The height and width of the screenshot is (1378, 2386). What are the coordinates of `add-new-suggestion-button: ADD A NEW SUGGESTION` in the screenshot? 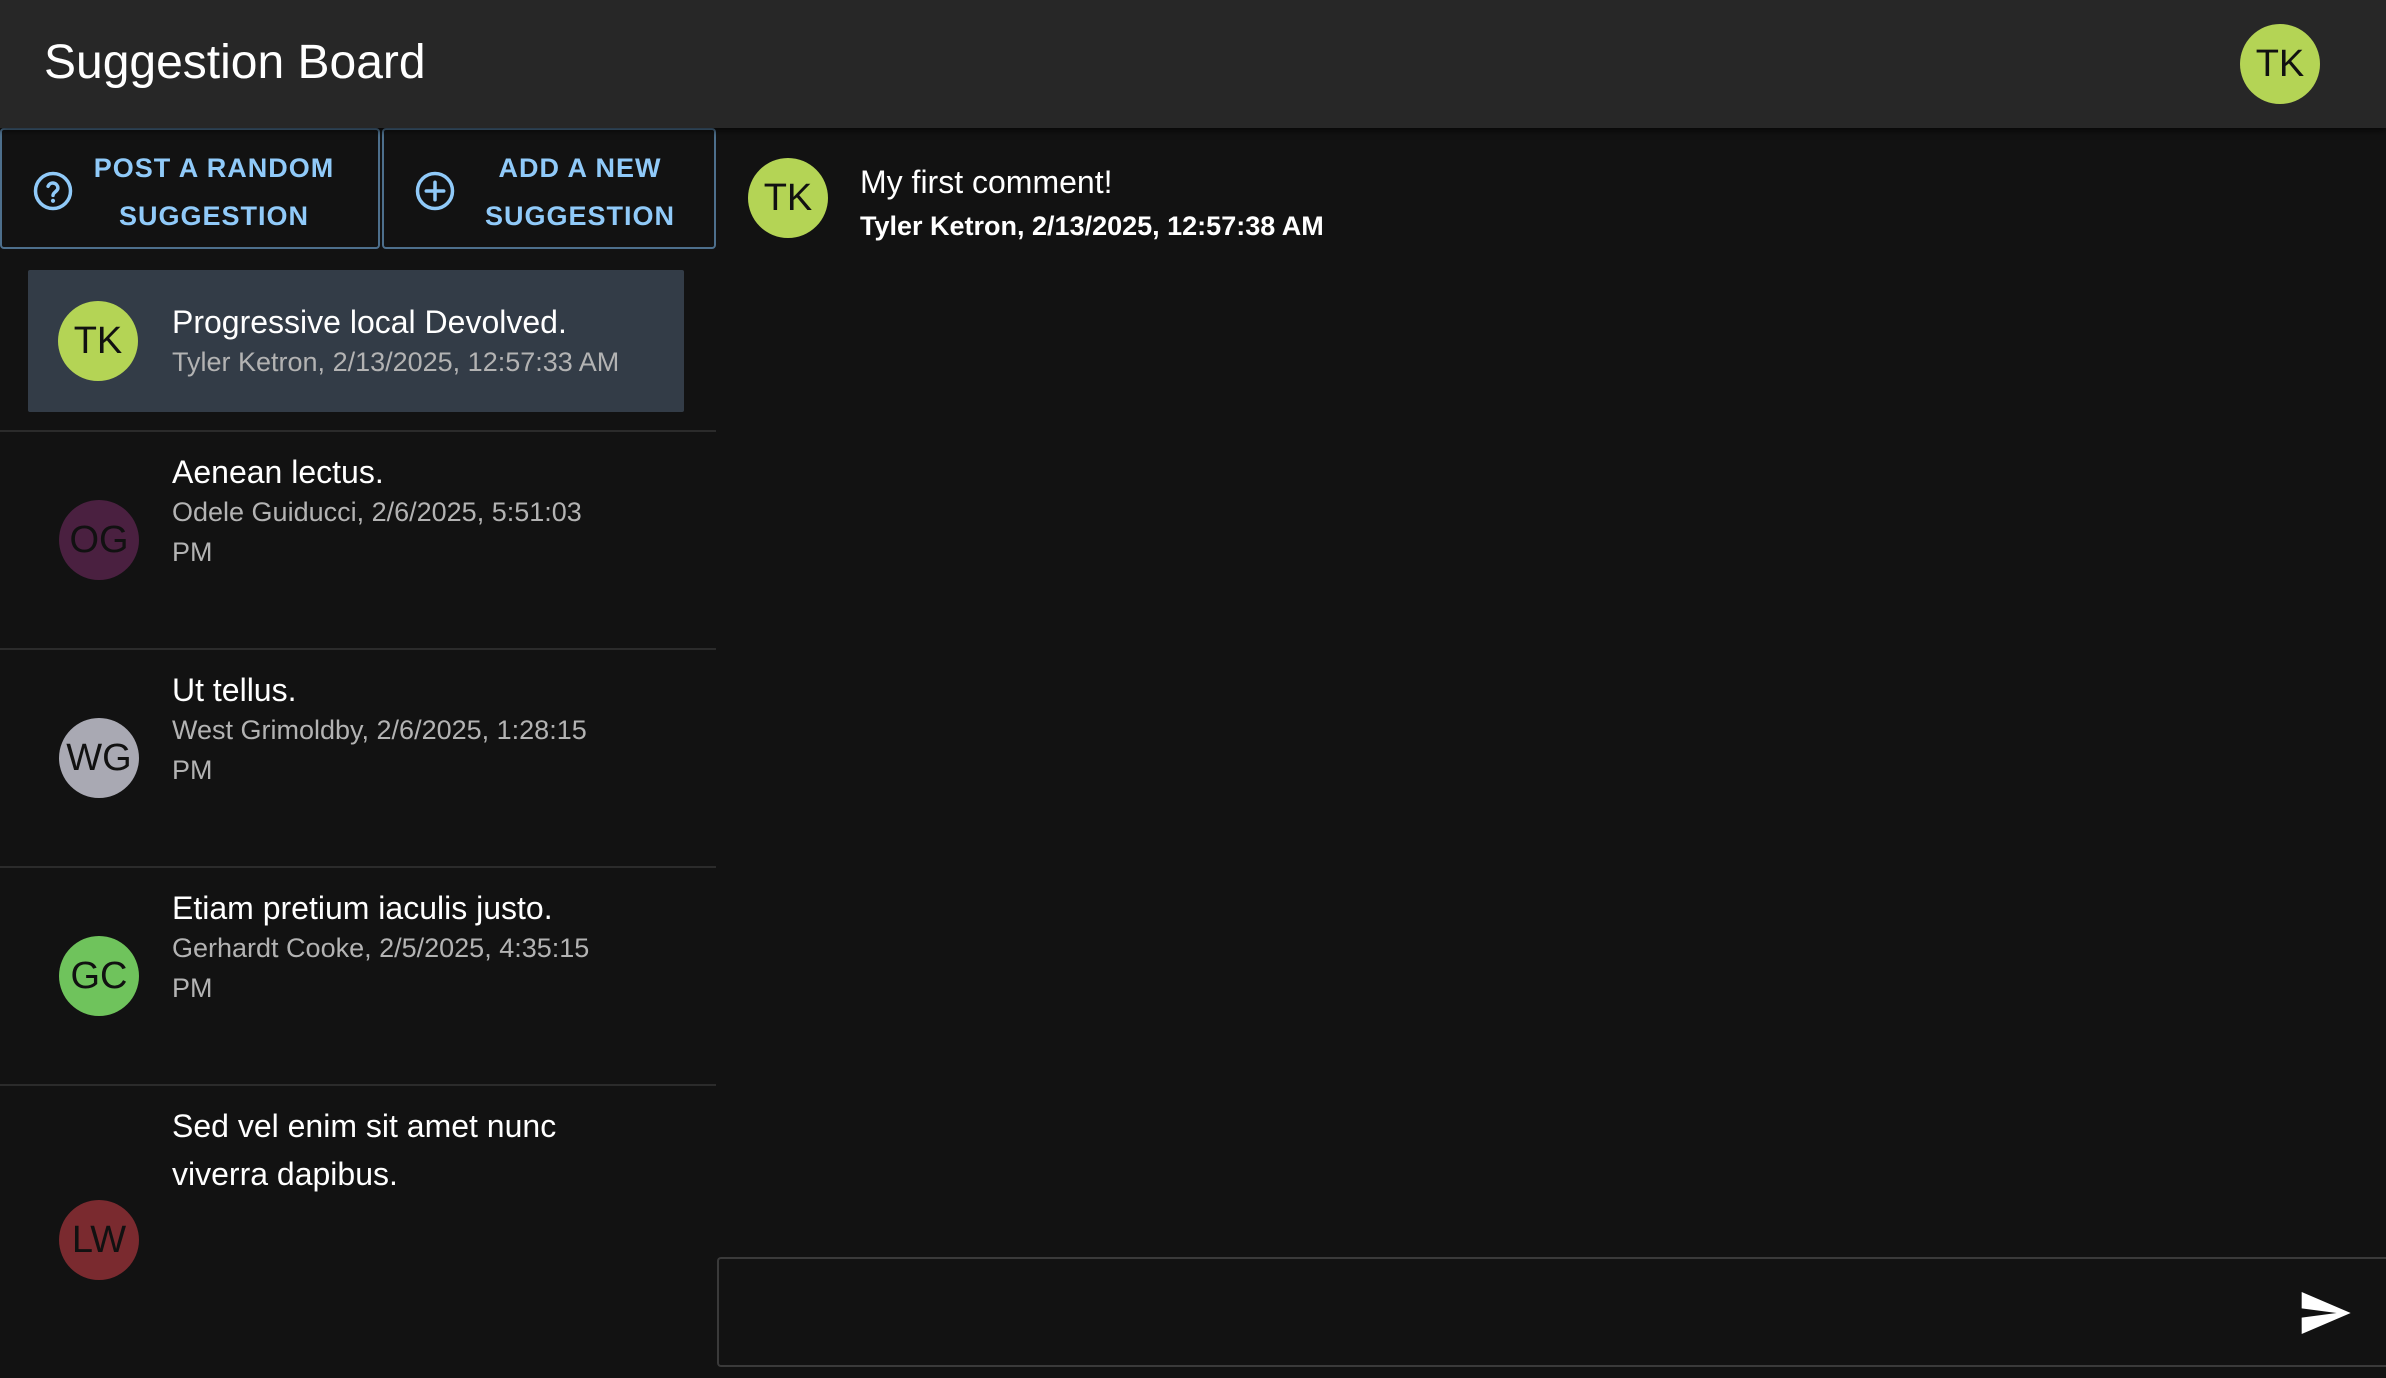 It's located at (549, 188).